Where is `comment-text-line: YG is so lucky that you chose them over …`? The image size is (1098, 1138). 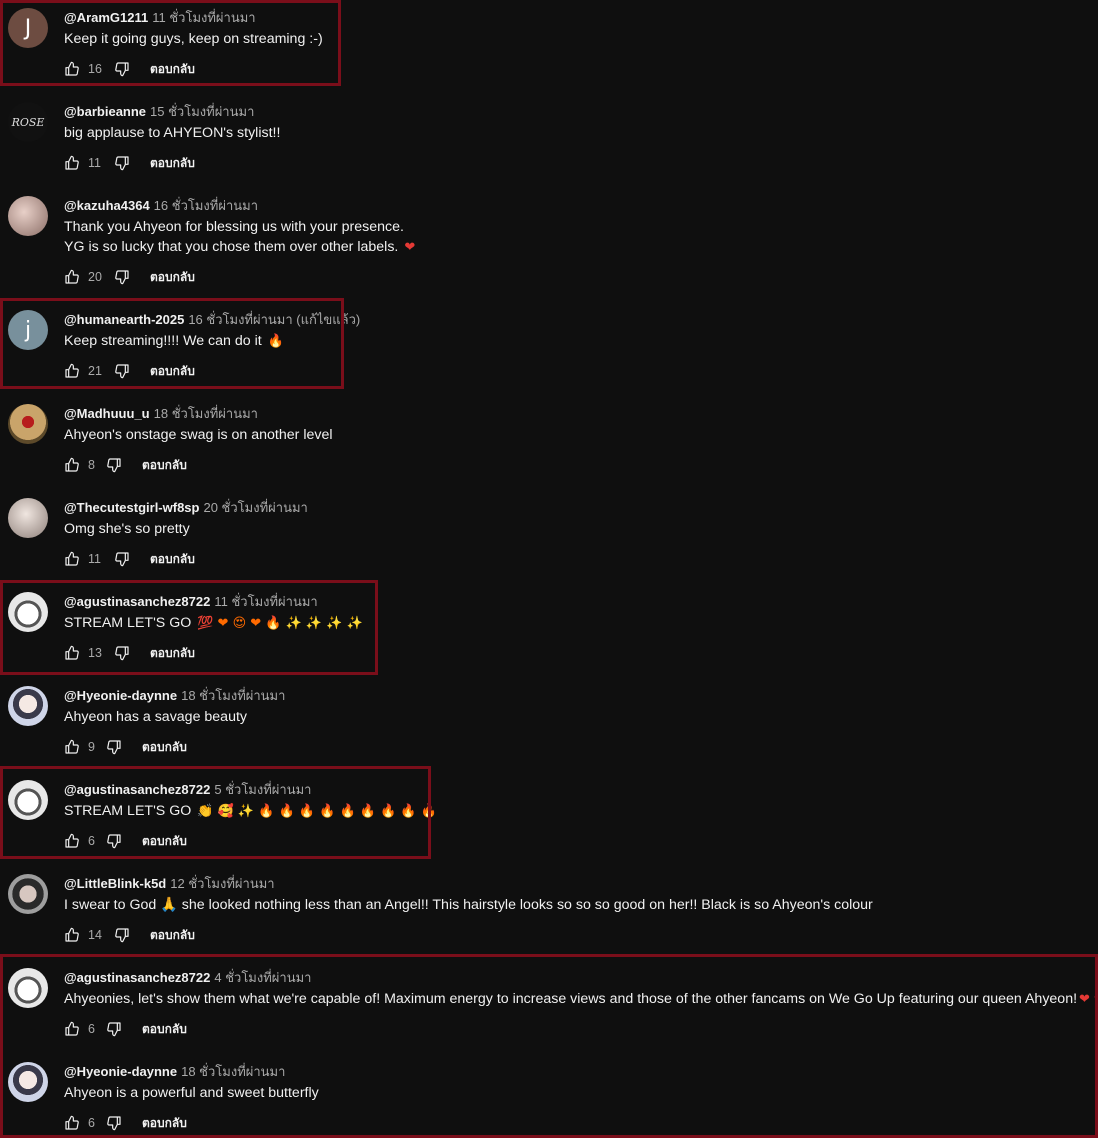
comment-text-line: YG is so lucky that you chose them over … is located at coordinates (231, 247).